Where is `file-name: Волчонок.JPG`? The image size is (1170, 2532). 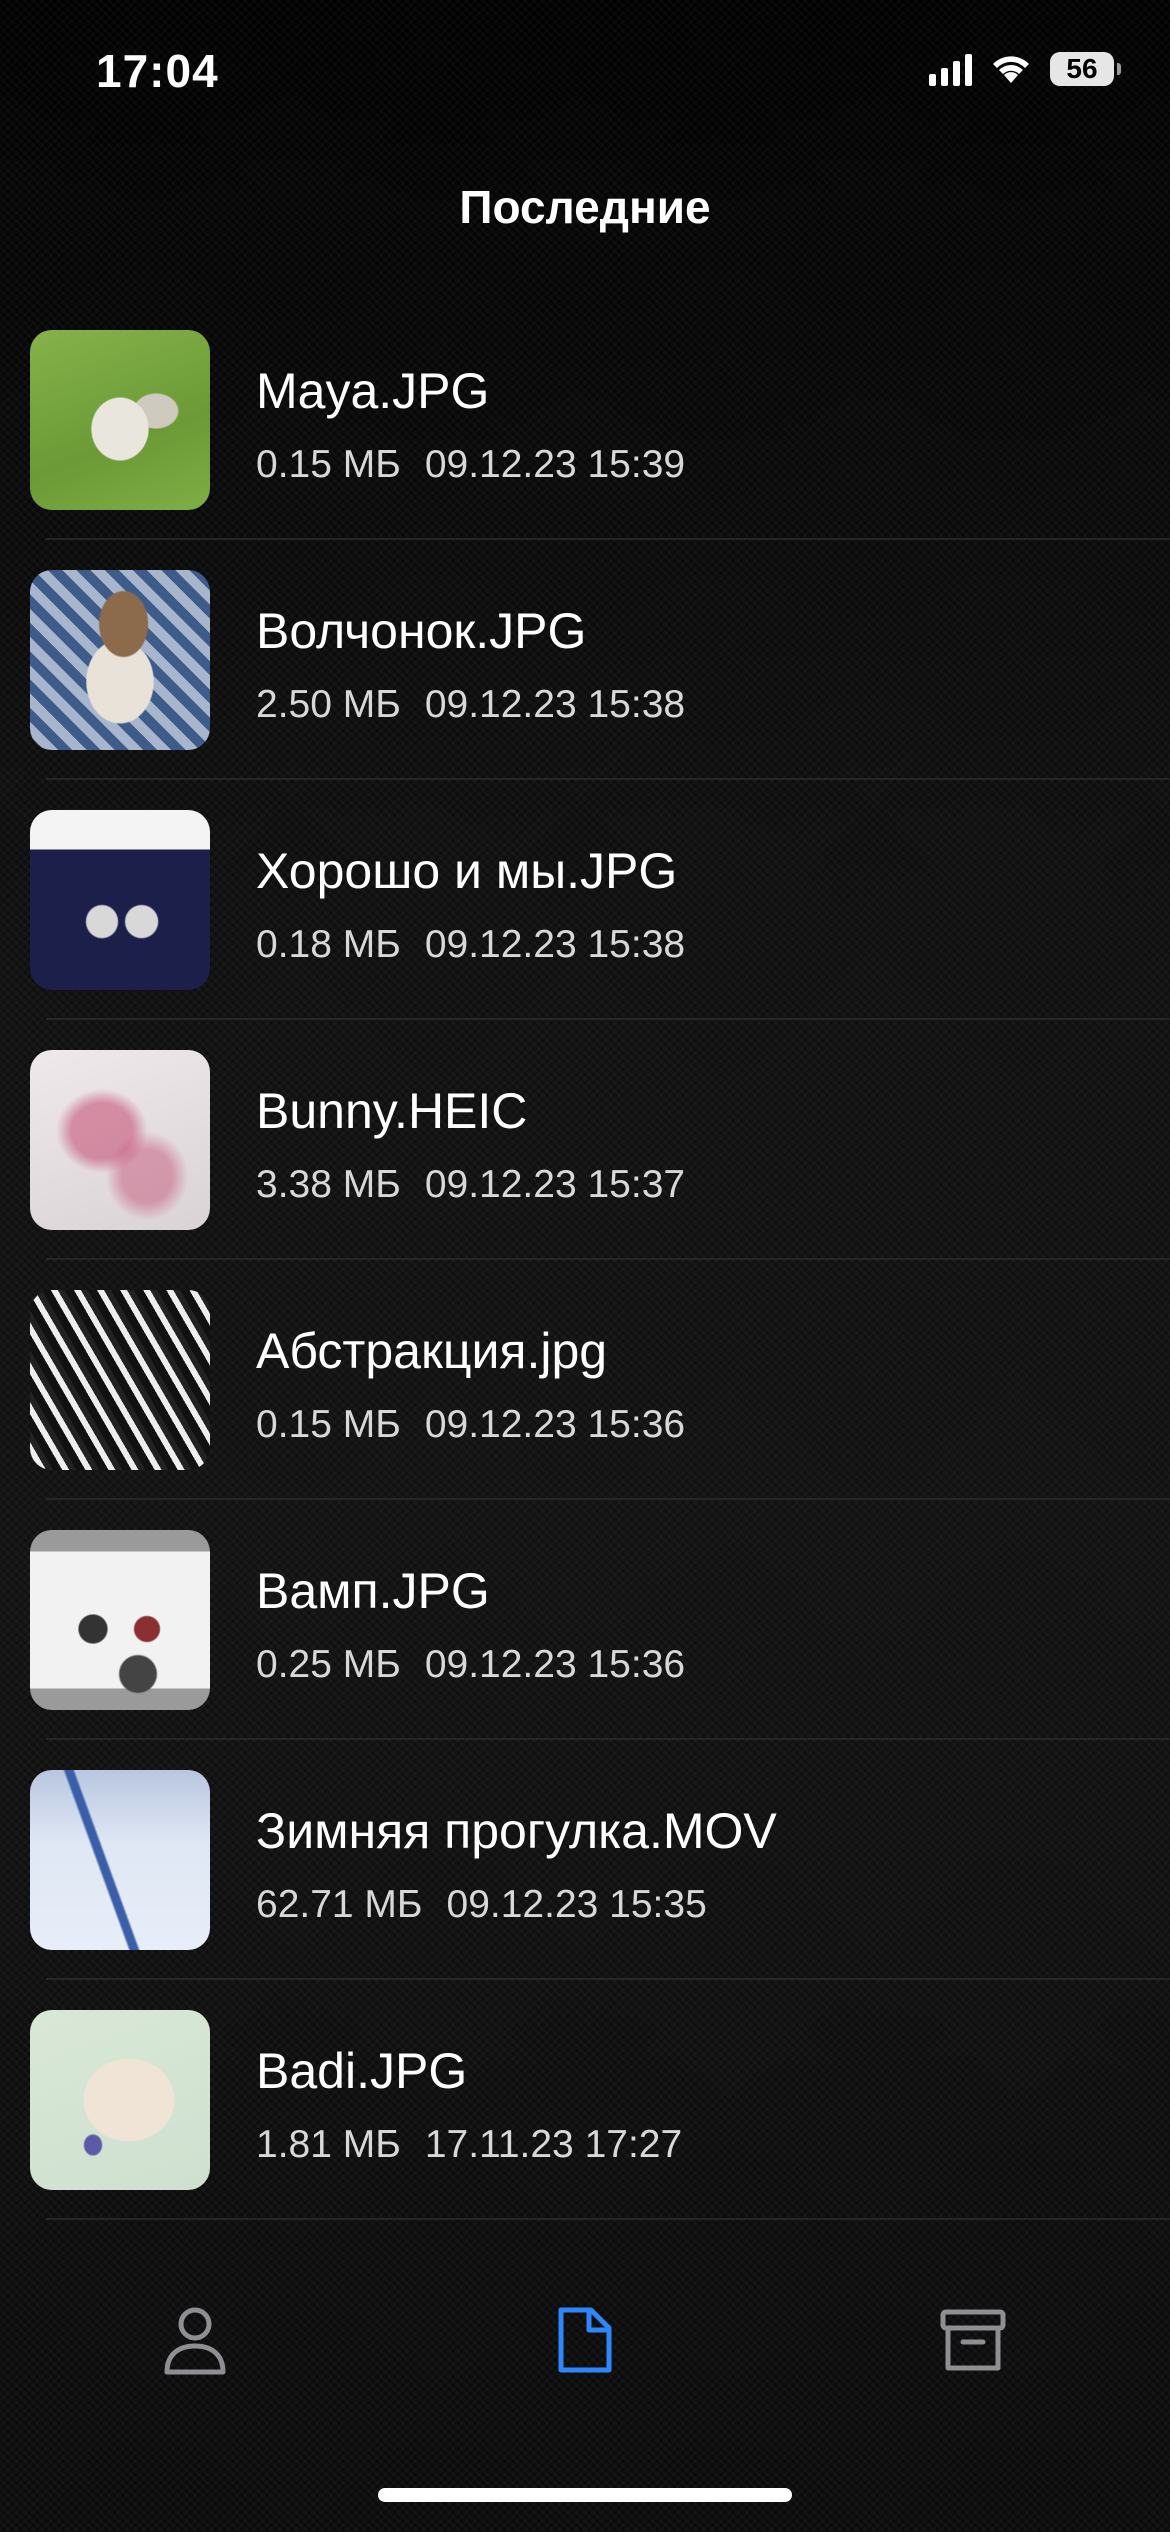 file-name: Волчонок.JPG is located at coordinates (421, 631).